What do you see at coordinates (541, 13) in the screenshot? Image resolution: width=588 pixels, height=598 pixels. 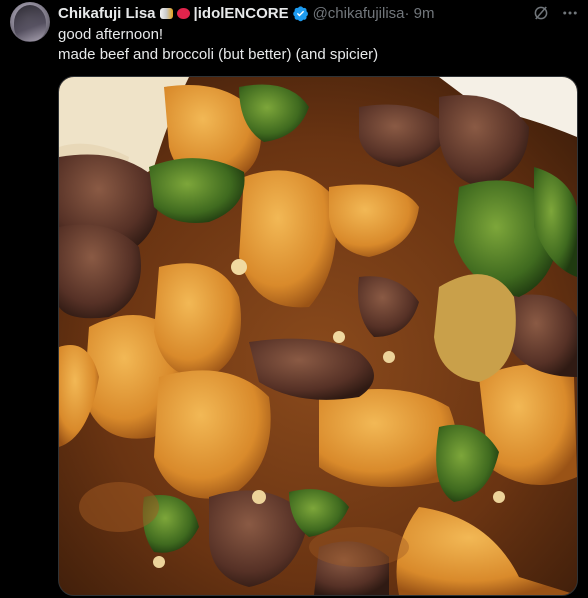 I see `grok-icon` at bounding box center [541, 13].